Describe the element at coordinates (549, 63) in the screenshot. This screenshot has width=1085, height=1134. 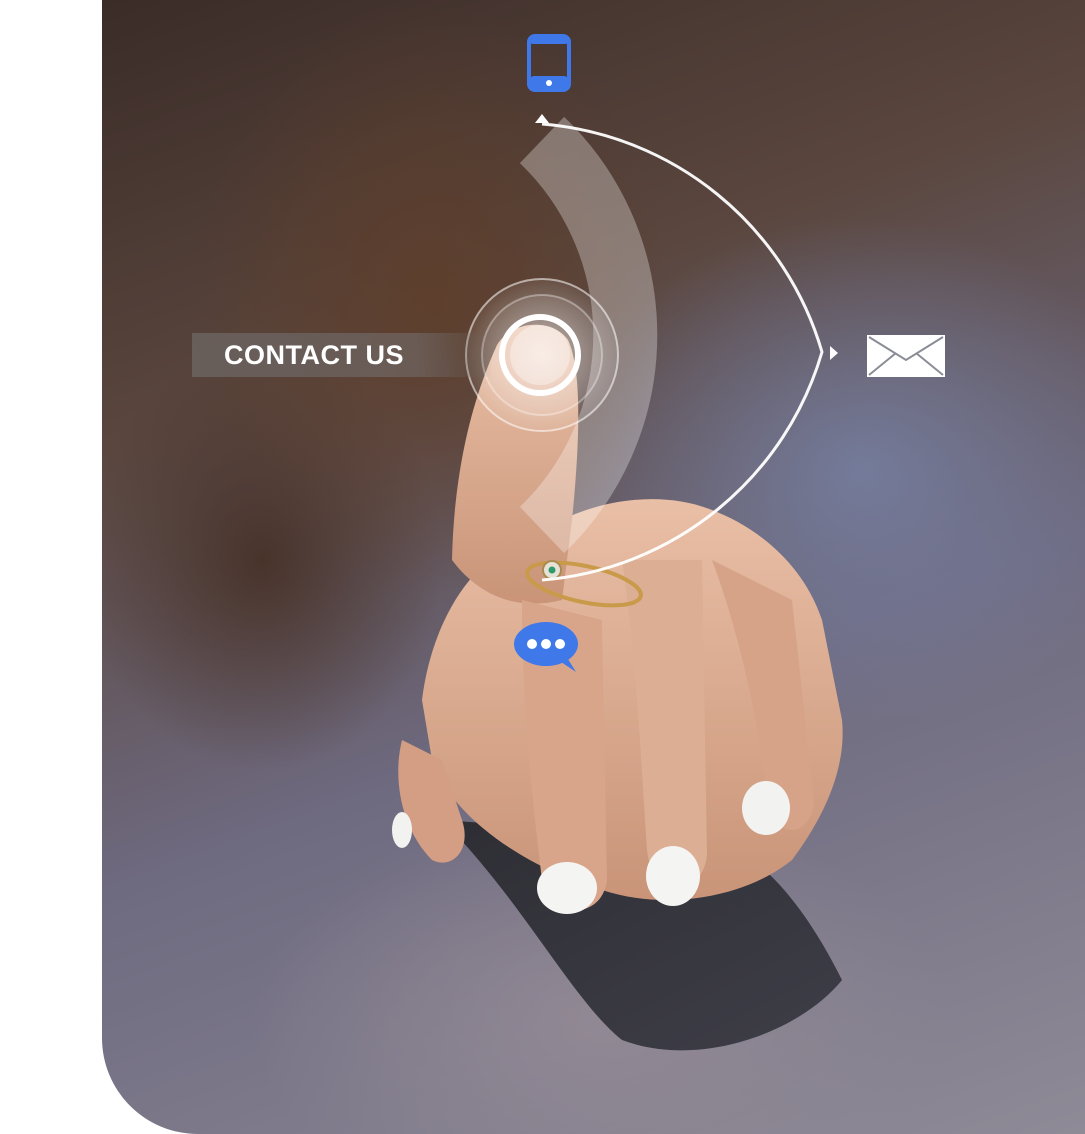
I see `tablet-icon` at that location.